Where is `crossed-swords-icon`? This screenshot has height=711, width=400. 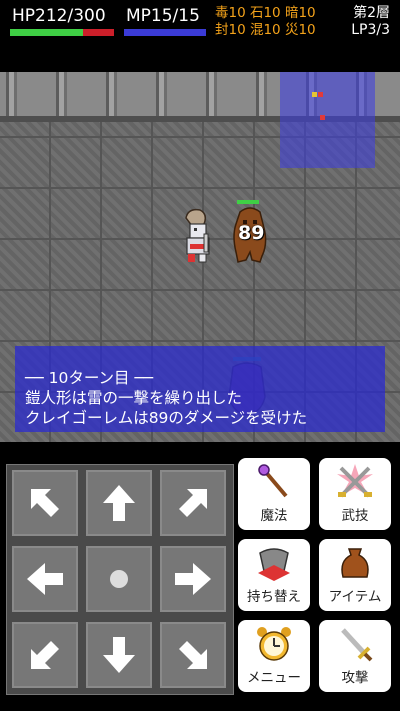
crossed-swords-icon is located at coordinates (355, 481).